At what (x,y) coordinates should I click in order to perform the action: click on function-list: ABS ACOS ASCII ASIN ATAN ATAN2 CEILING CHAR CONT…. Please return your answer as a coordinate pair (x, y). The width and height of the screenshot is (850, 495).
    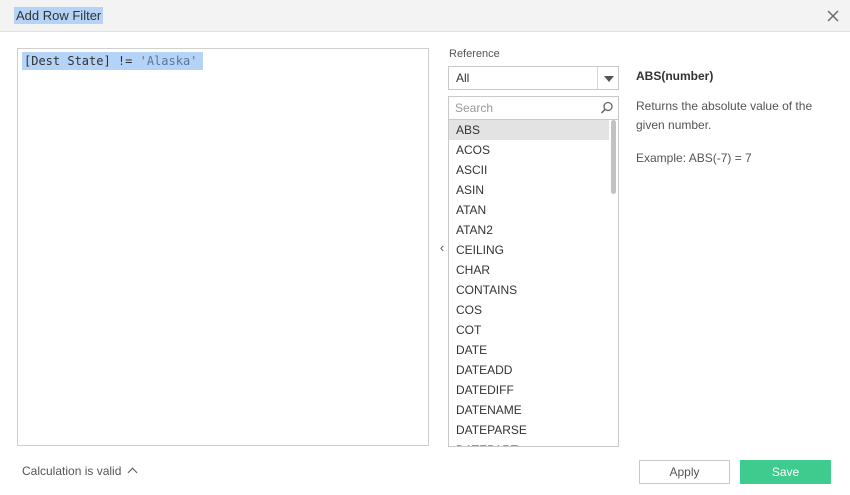
    Looking at the image, I should click on (533, 283).